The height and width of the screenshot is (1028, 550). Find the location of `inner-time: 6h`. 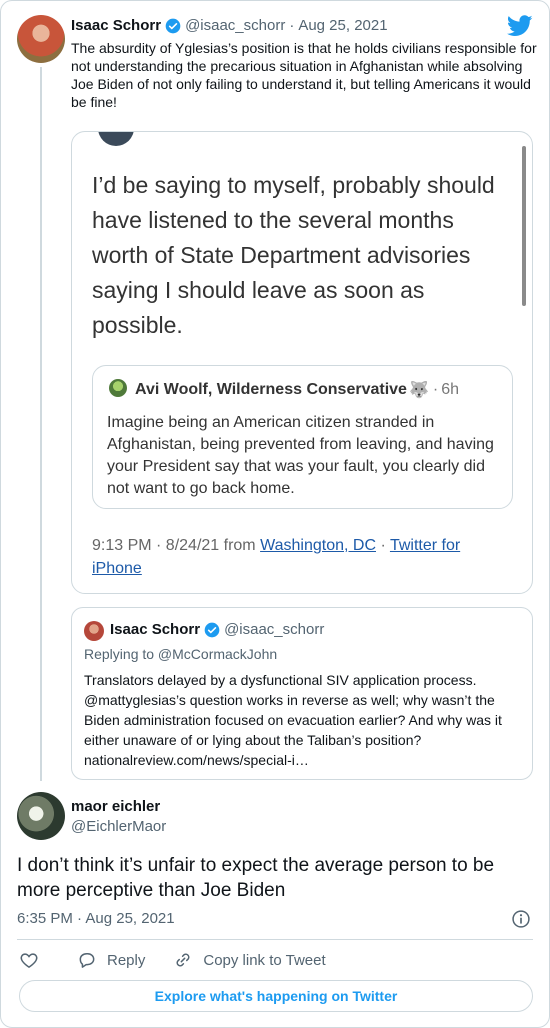

inner-time: 6h is located at coordinates (450, 389).